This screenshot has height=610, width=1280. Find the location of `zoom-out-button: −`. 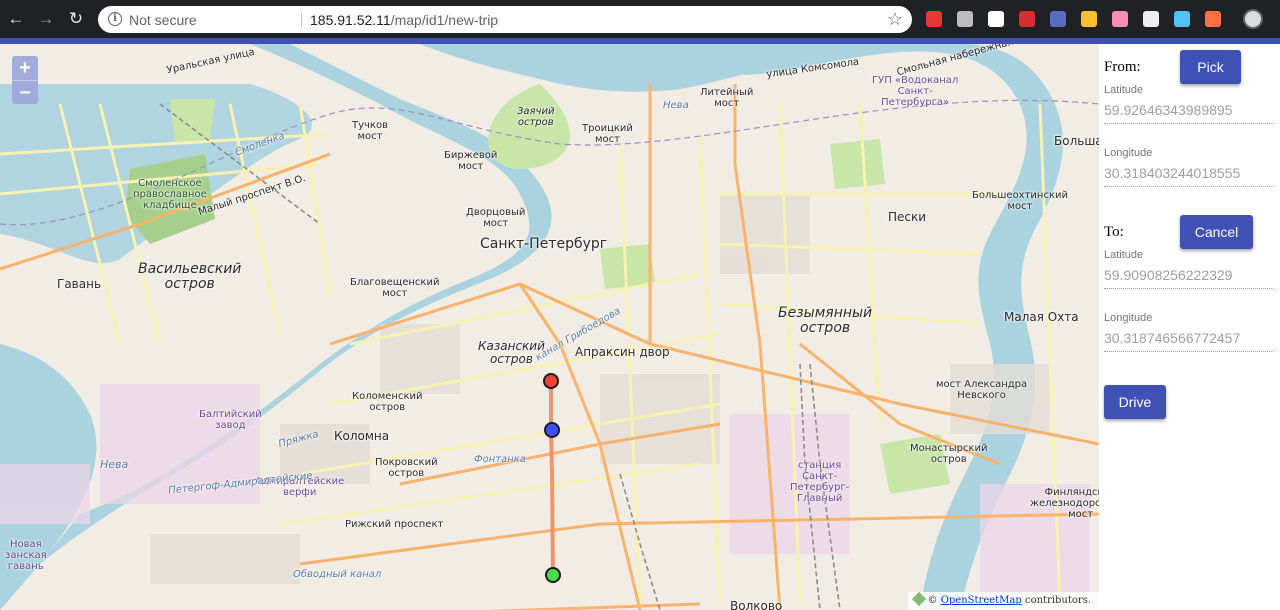

zoom-out-button: − is located at coordinates (25, 92).